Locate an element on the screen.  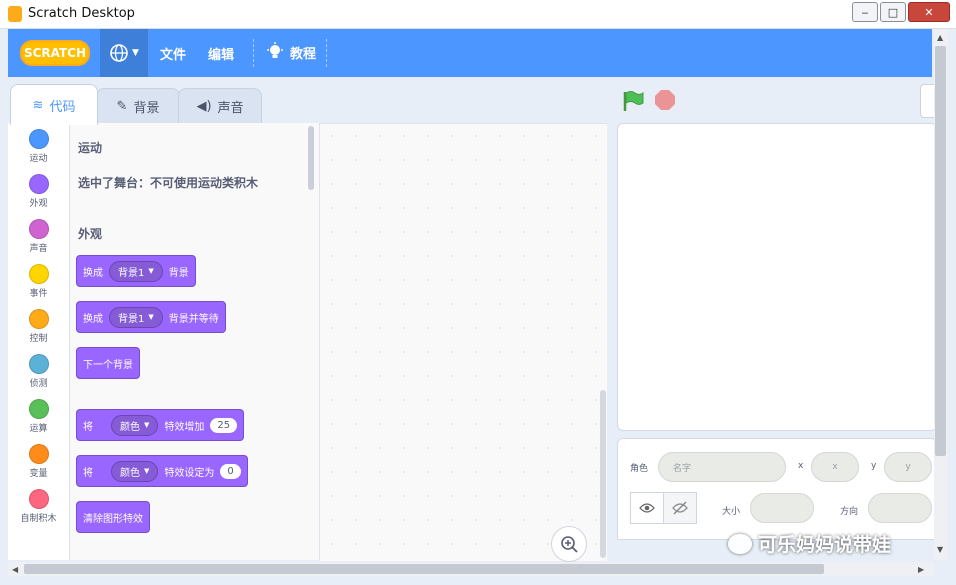
my-blocks-color-dot is located at coordinates (38, 499).